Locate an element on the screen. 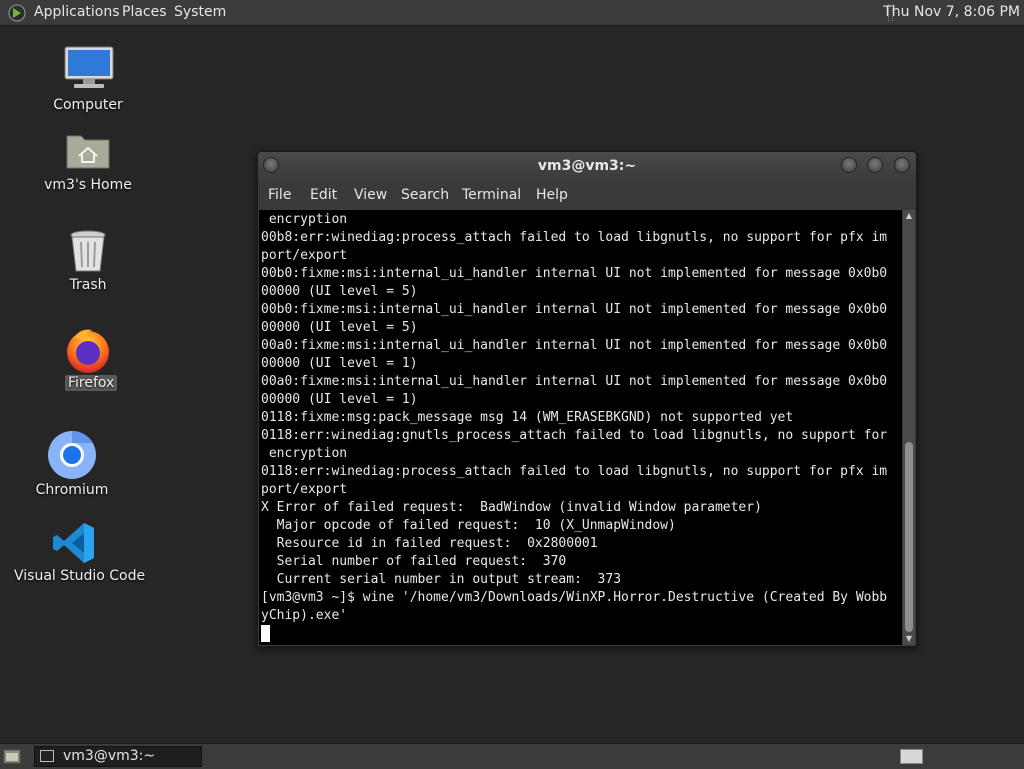 This screenshot has height=769, width=1024. close-button is located at coordinates (902, 165).